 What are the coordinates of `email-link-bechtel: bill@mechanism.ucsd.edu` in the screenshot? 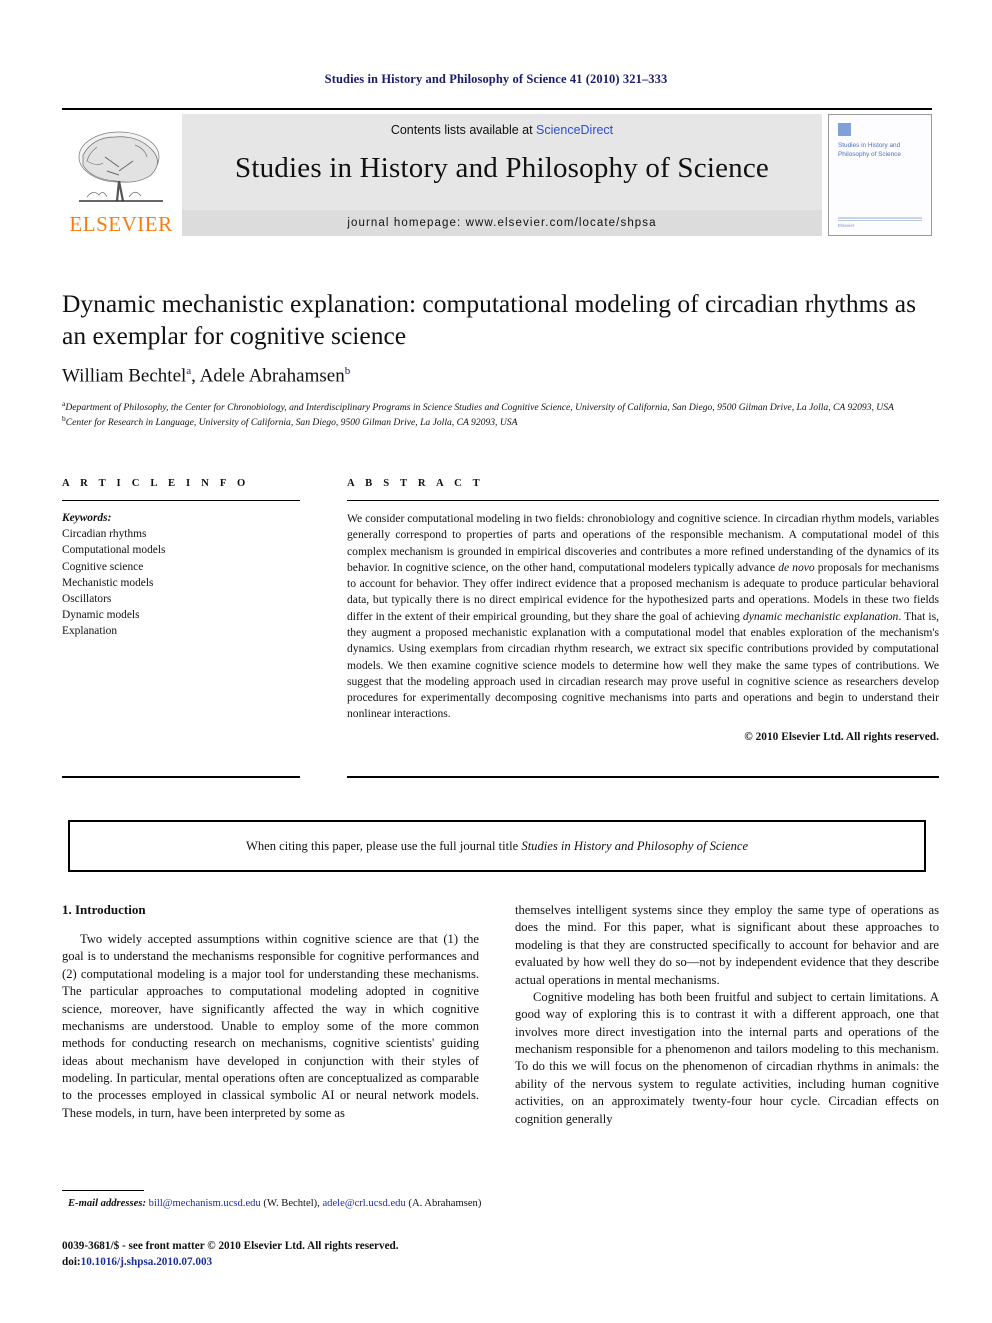 It's located at (205, 1203).